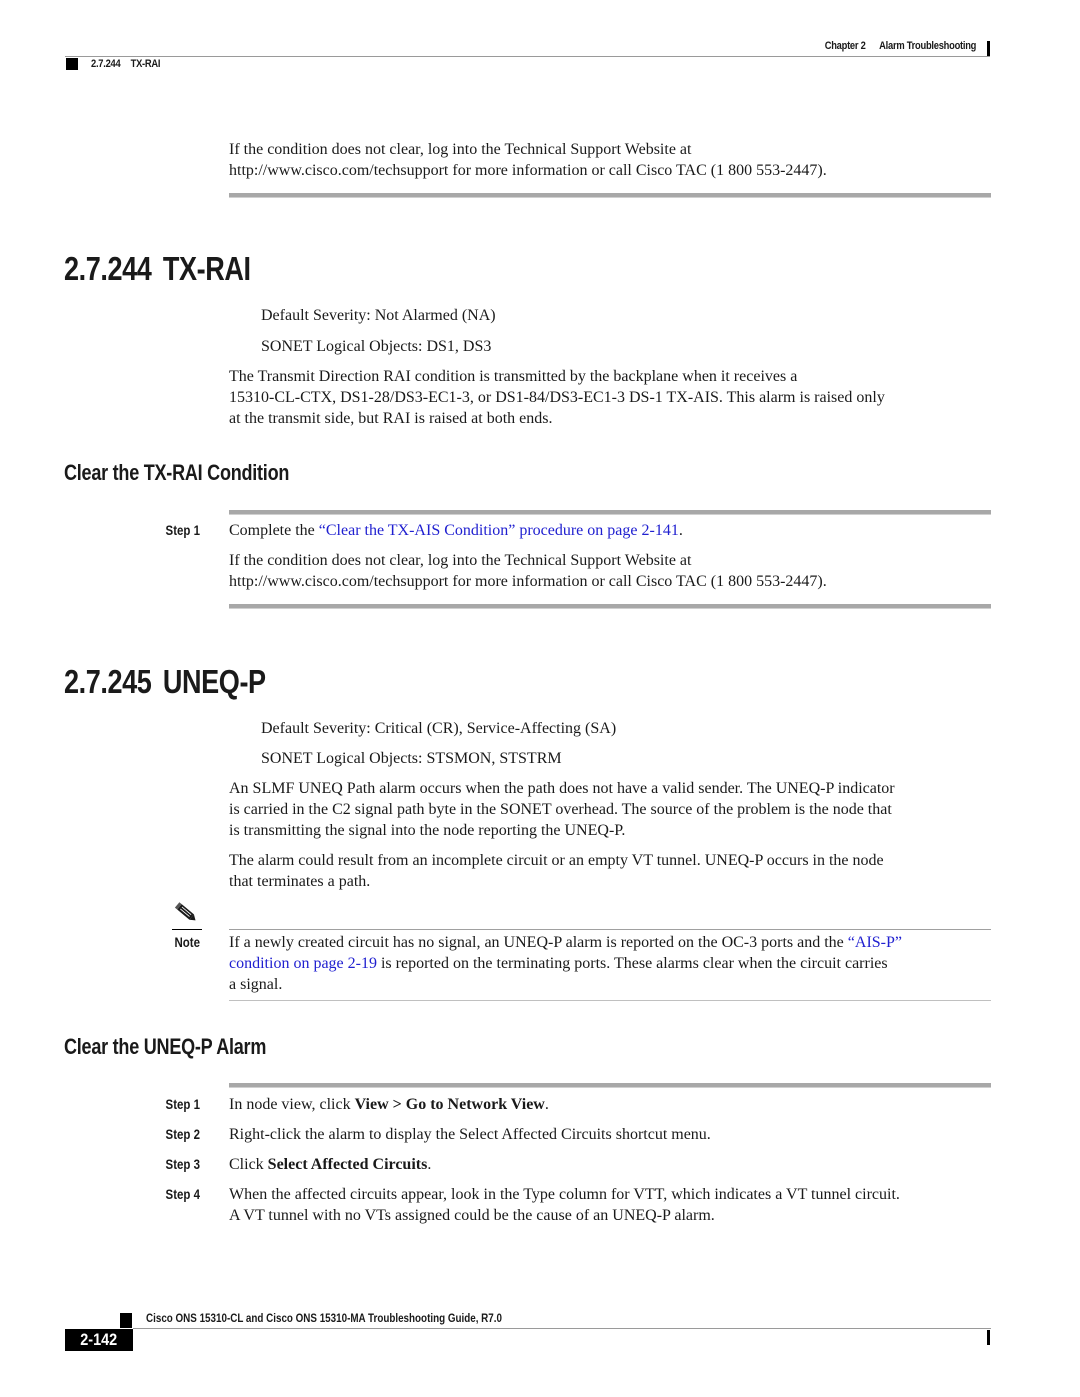 This screenshot has width=1080, height=1397. I want to click on procedure-heading-clear-tx-rai: Clear the TX-RAI Condition, so click(177, 472).